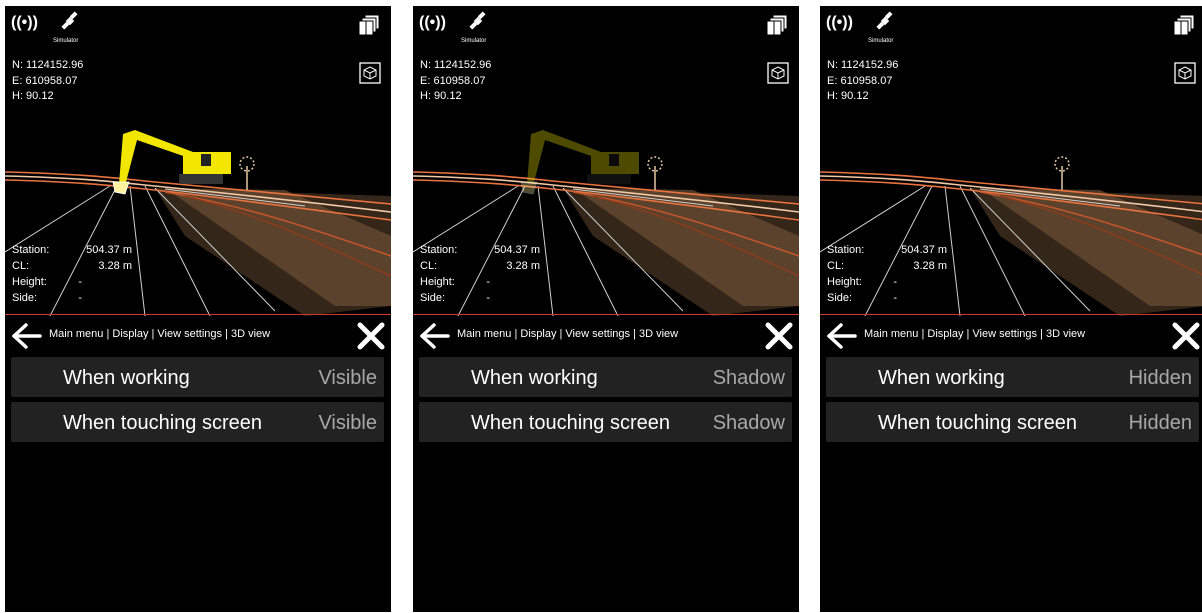  What do you see at coordinates (605, 377) in the screenshot?
I see `setting-when-working: When working Shadow` at bounding box center [605, 377].